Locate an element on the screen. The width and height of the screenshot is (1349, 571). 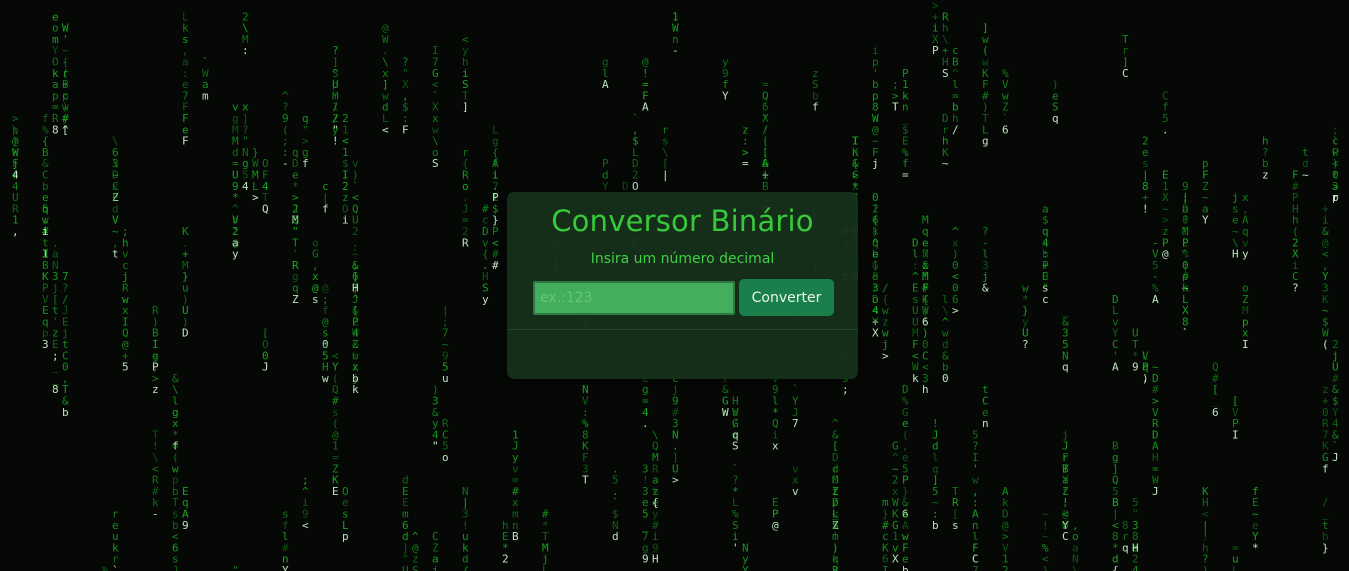
matrix-glyph: D is located at coordinates (185, 333).